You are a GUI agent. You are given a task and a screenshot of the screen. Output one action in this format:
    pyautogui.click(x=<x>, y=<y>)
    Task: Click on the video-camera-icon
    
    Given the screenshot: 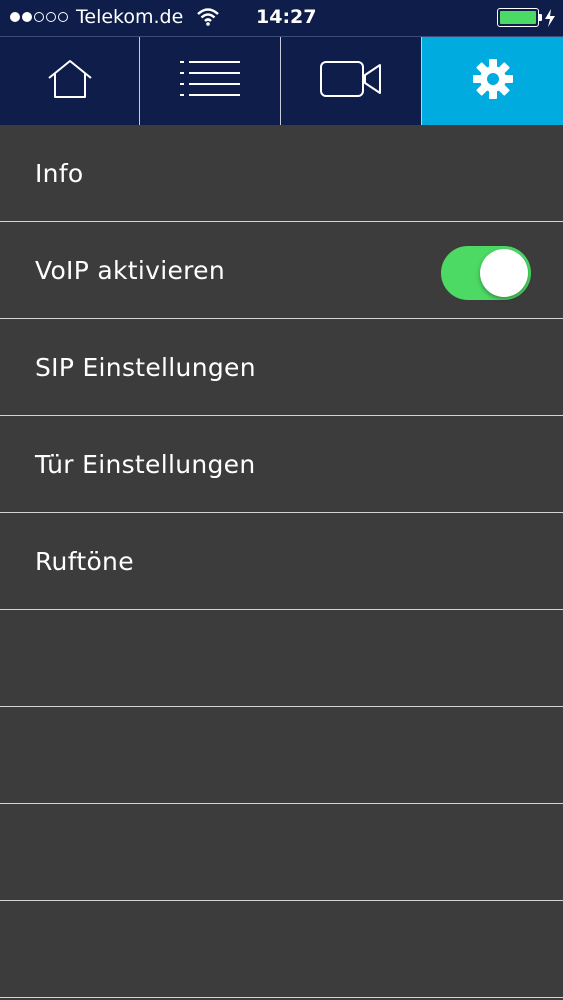 What is the action you would take?
    pyautogui.click(x=351, y=81)
    